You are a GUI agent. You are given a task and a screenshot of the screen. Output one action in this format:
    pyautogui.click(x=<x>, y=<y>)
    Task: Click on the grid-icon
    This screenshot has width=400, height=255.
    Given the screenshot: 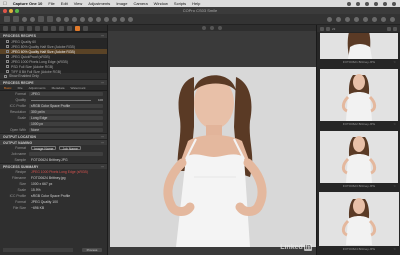 What is the action you would take?
    pyautogui.click(x=347, y=19)
    